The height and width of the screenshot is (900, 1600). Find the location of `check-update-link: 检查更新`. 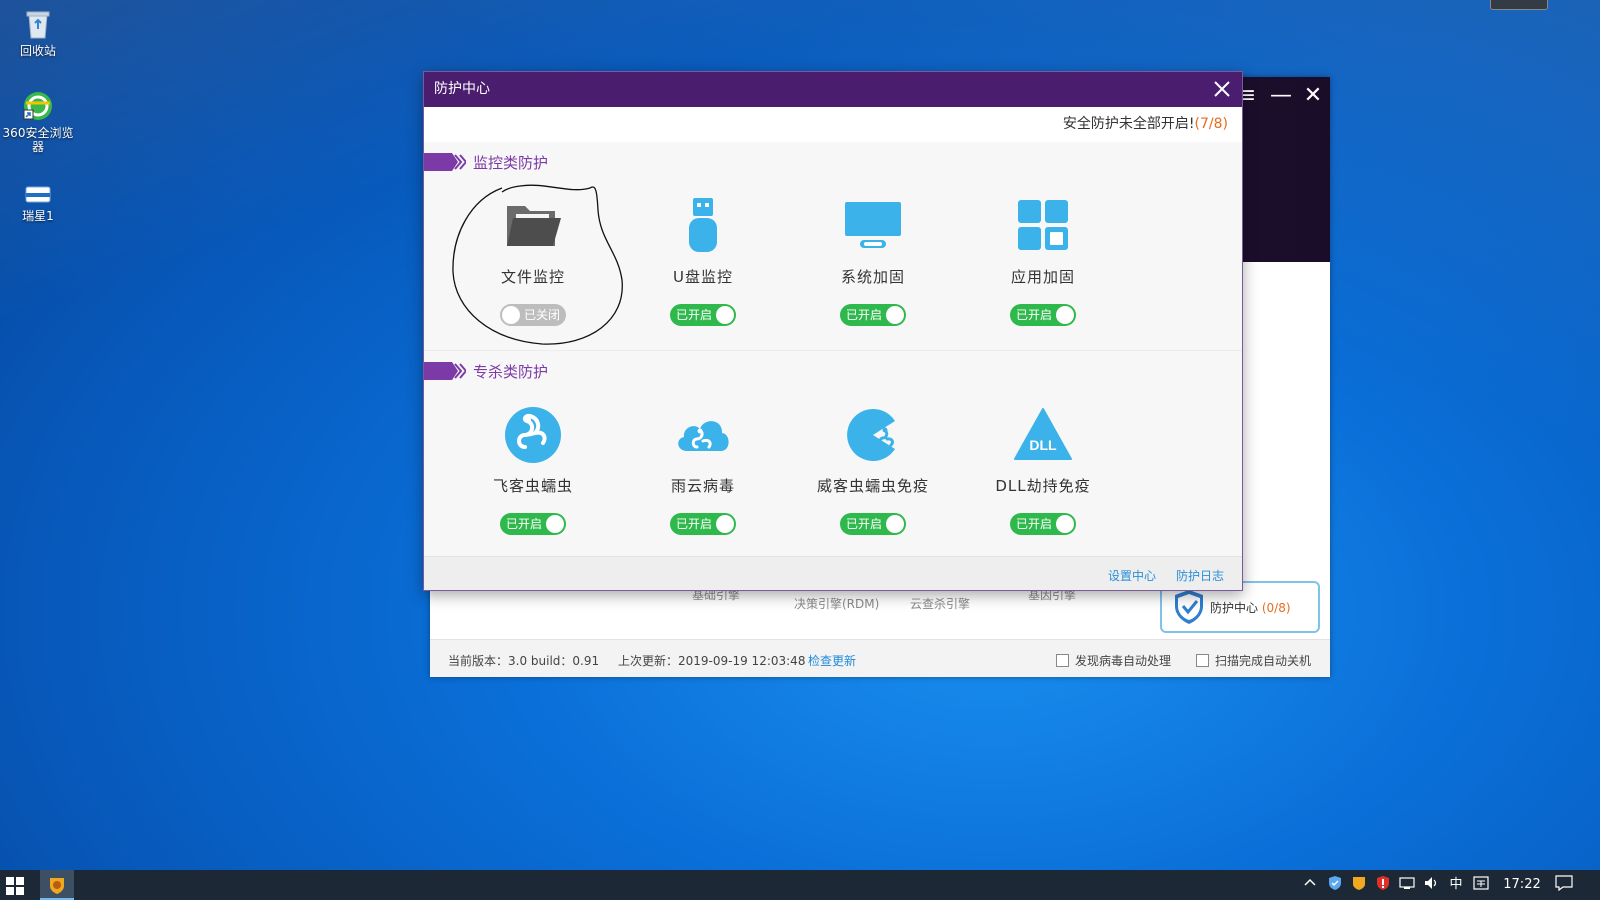

check-update-link: 检查更新 is located at coordinates (832, 660).